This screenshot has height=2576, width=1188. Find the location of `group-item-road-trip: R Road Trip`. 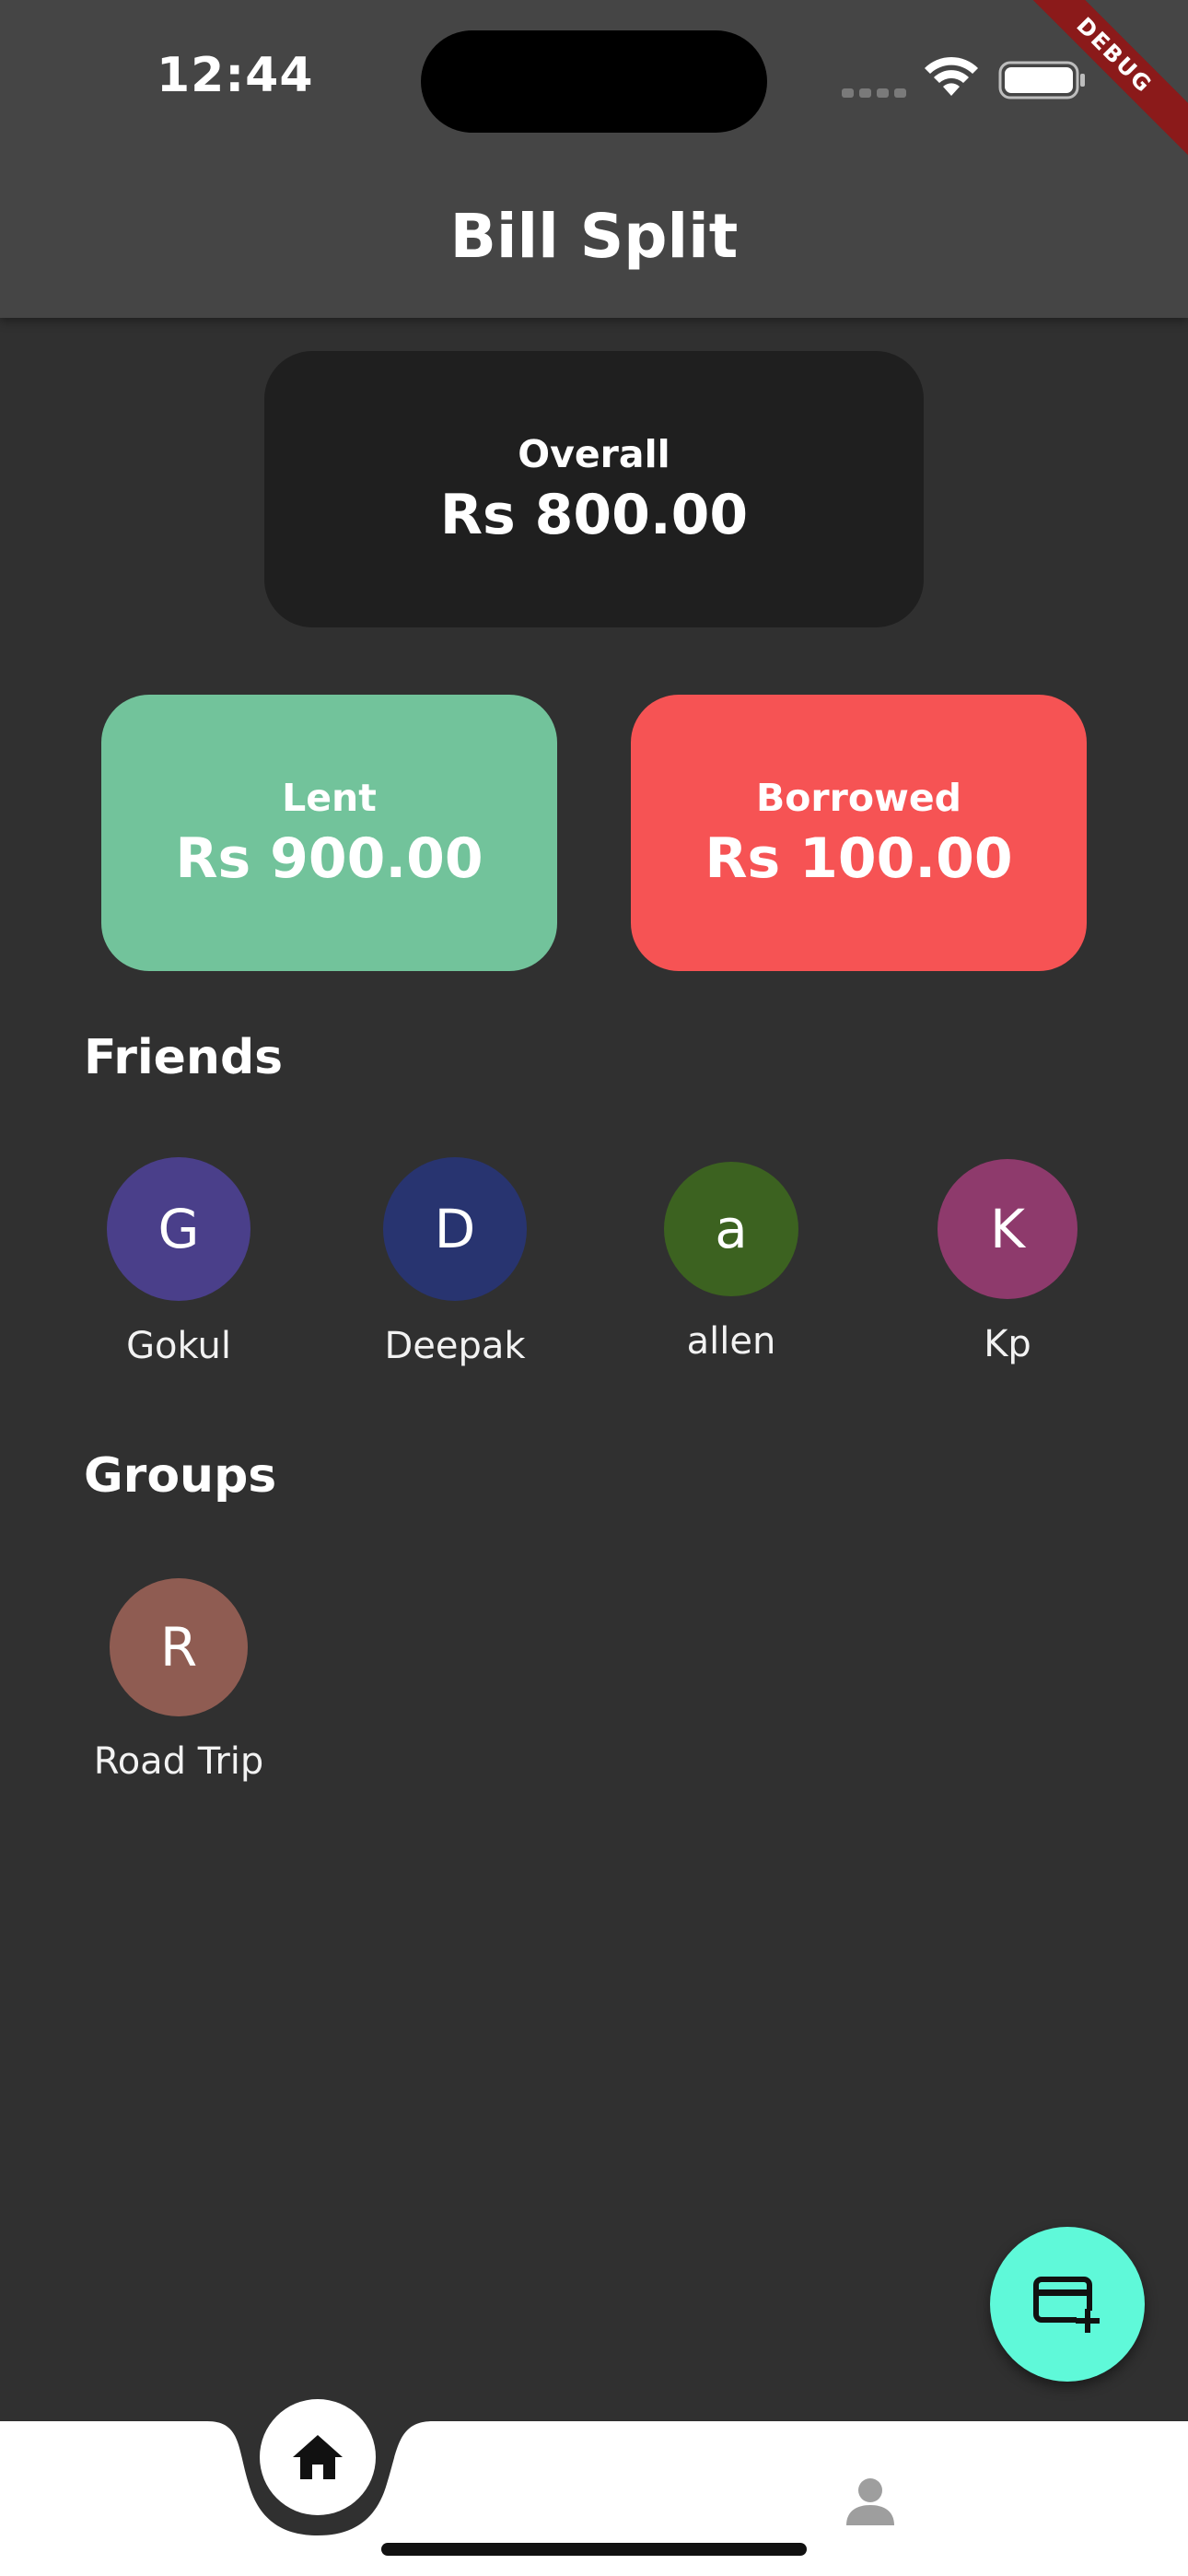

group-item-road-trip: R Road Trip is located at coordinates (178, 1679).